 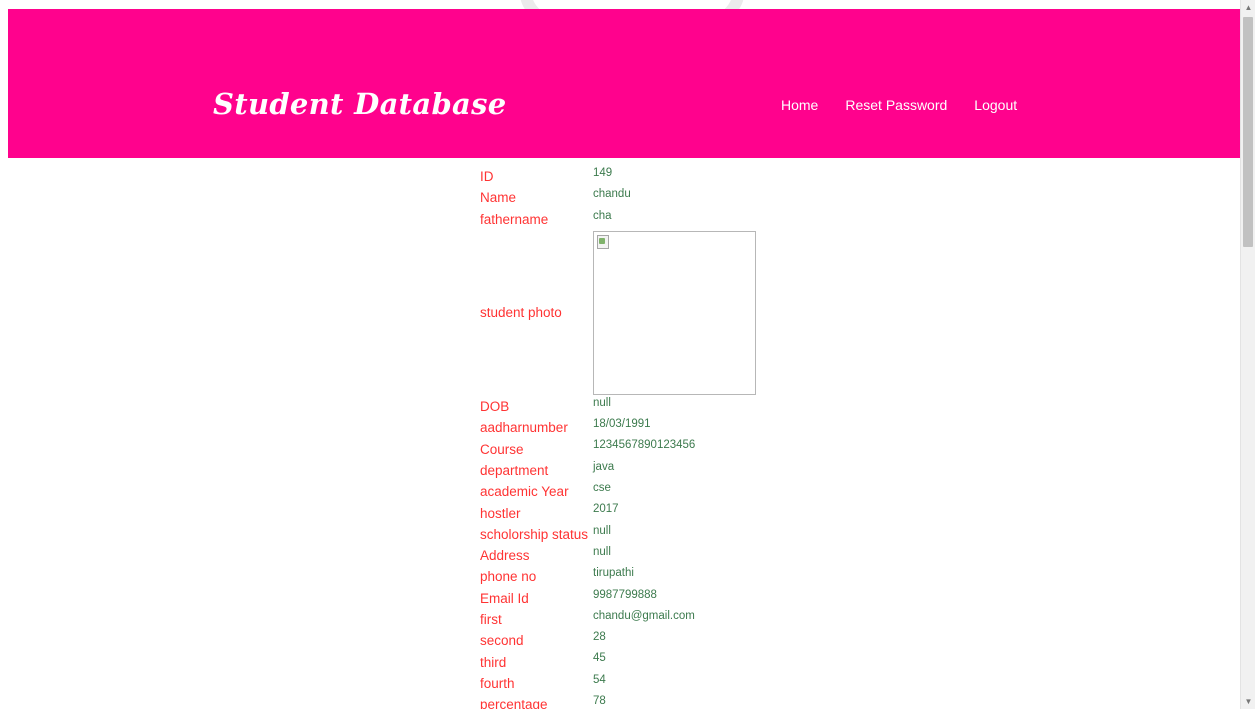 I want to click on nav-logout-link: Logout, so click(x=995, y=105).